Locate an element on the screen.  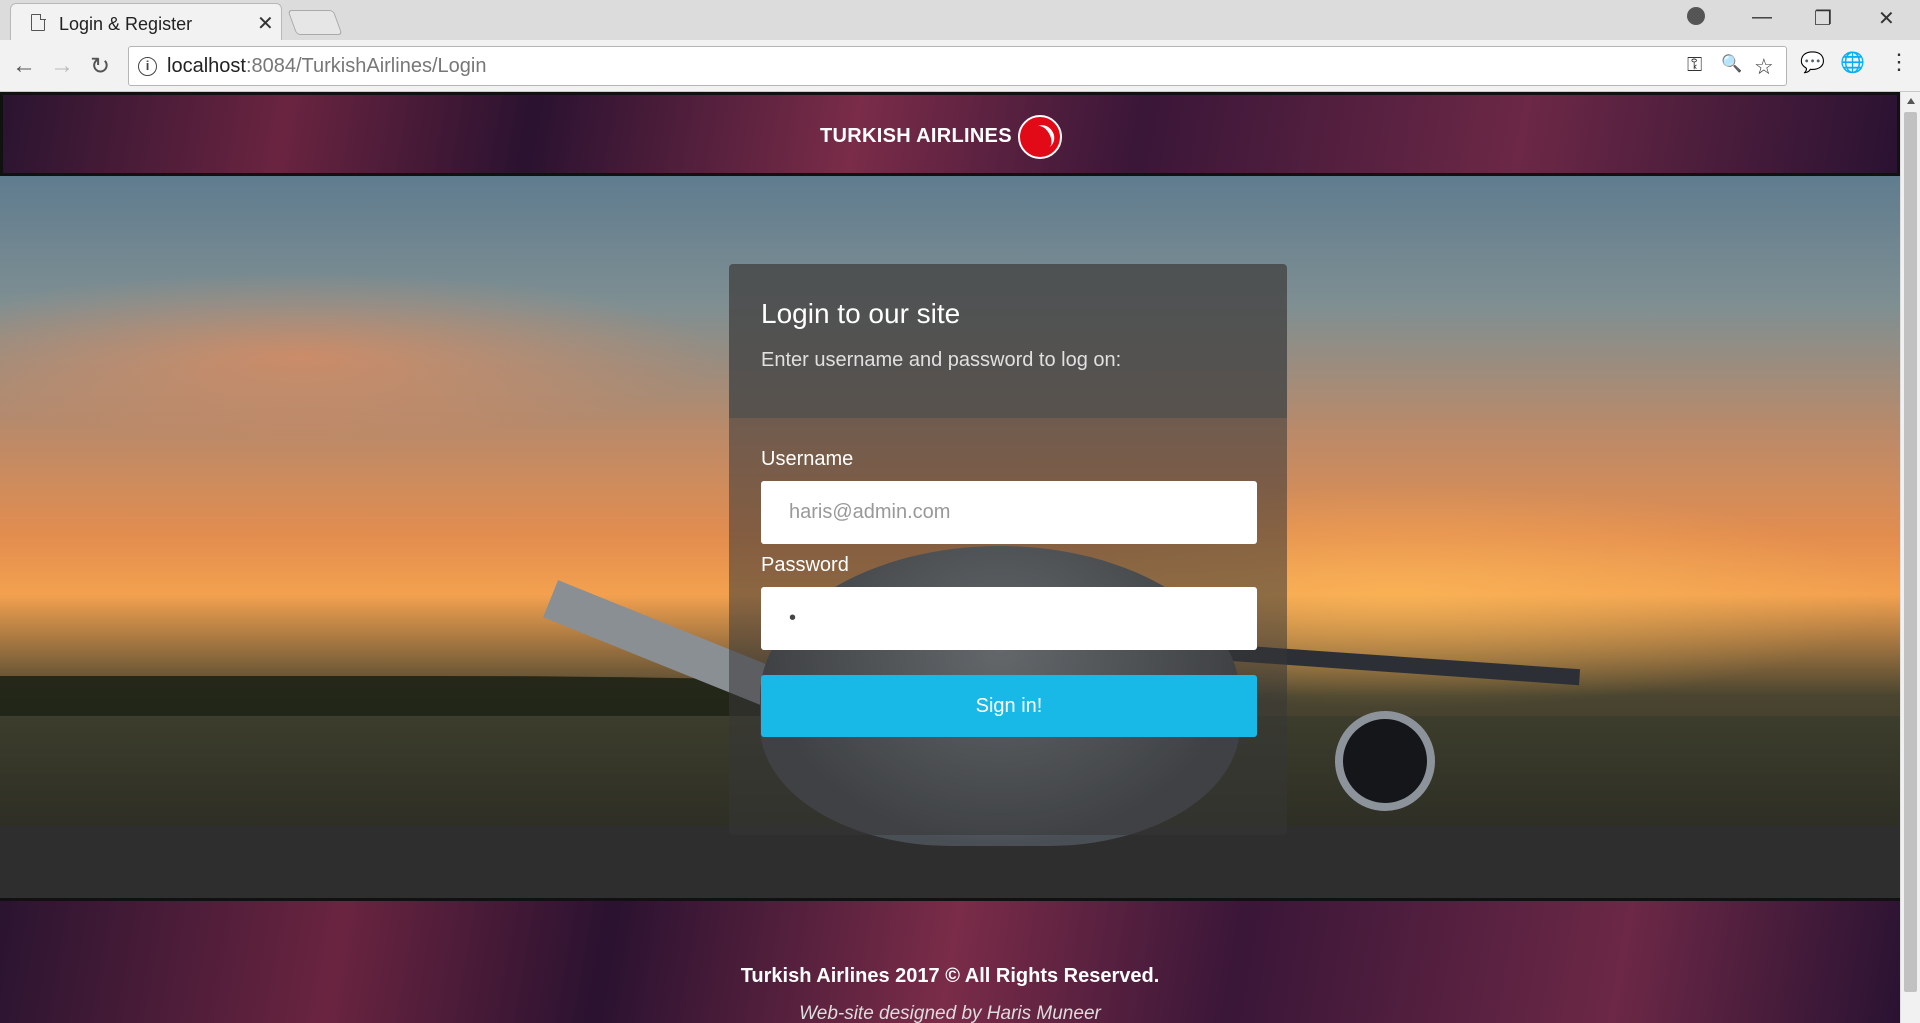
bookmark-star-icon: ☆ is located at coordinates (1764, 67).